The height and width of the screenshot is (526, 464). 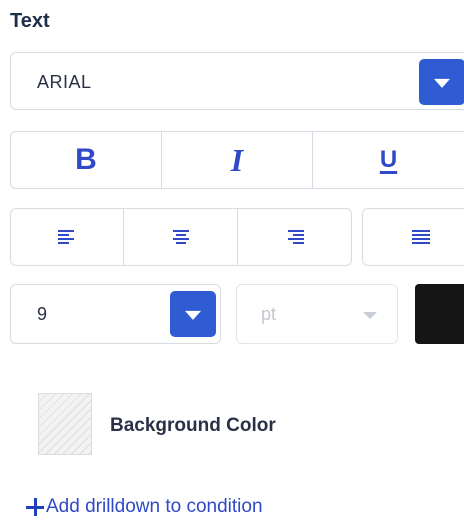 What do you see at coordinates (154, 506) in the screenshot?
I see `add-drilldown-label: Add drilldown to condition` at bounding box center [154, 506].